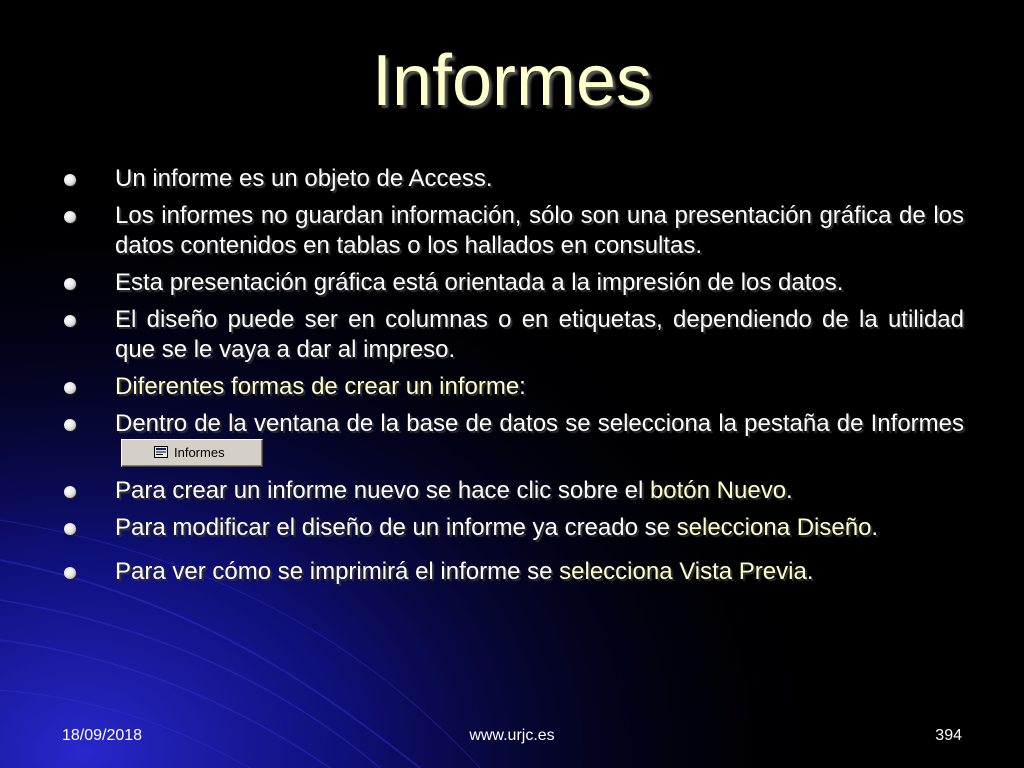 The width and height of the screenshot is (1024, 768). I want to click on slide-title: Informes, so click(512, 81).